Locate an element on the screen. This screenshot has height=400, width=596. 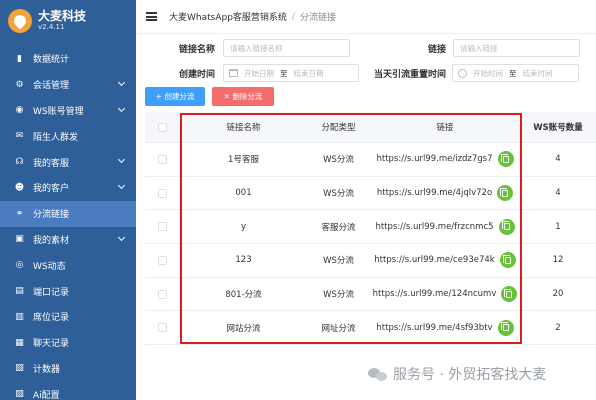
link-icon: ⚭ is located at coordinates (19, 213).